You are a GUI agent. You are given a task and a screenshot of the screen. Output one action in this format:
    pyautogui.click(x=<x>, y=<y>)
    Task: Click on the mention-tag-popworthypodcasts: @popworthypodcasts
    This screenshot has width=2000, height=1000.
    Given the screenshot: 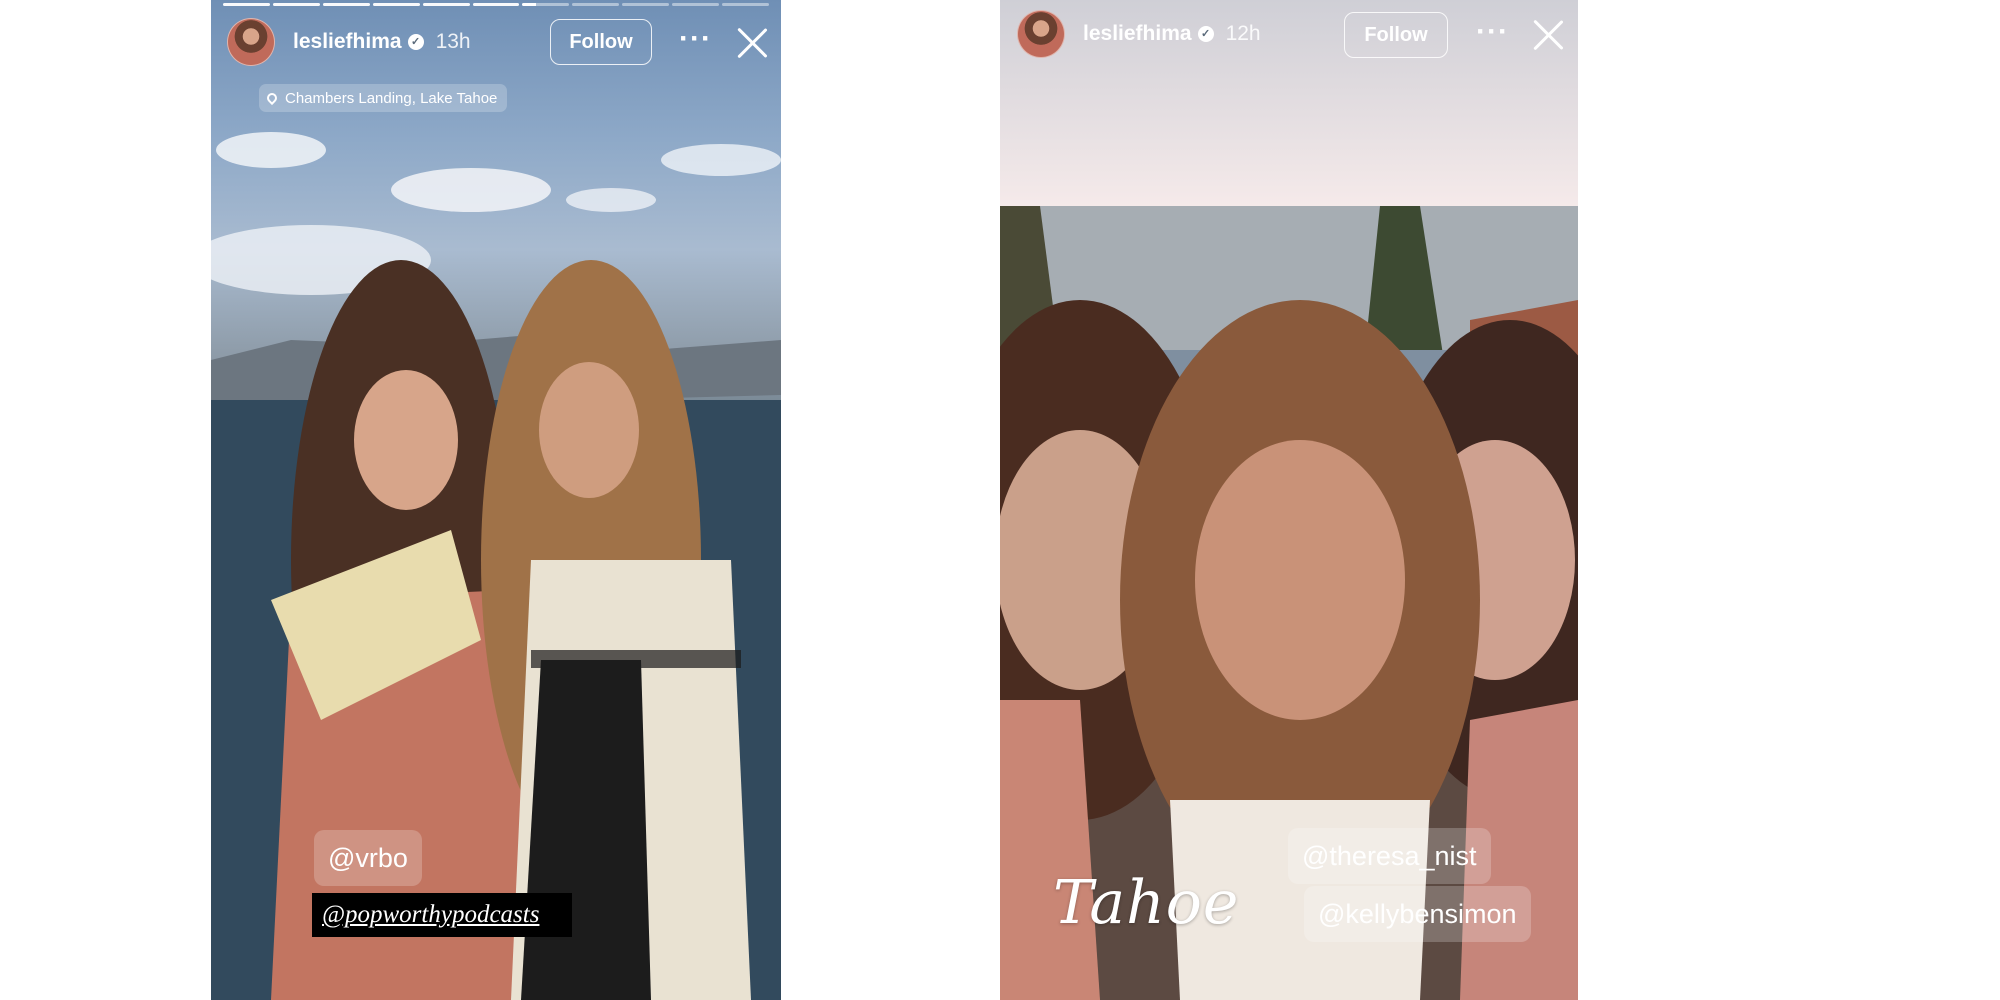 What is the action you would take?
    pyautogui.click(x=442, y=915)
    